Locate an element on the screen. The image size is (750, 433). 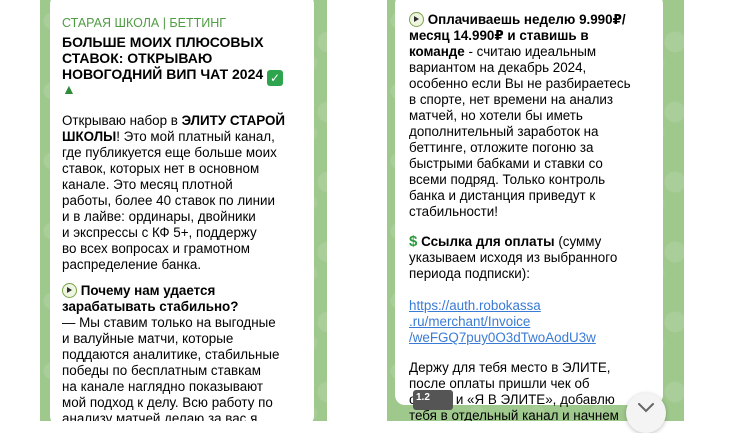
intro-prefix: Открываю набор в is located at coordinates (122, 120).